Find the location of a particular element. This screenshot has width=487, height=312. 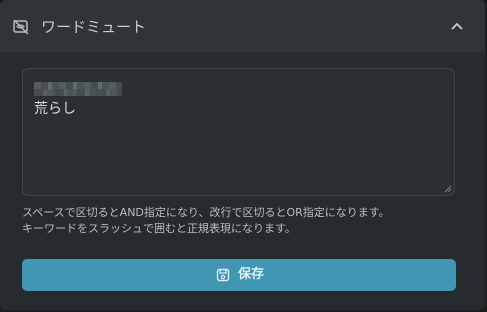

chevron-up-icon is located at coordinates (457, 26).